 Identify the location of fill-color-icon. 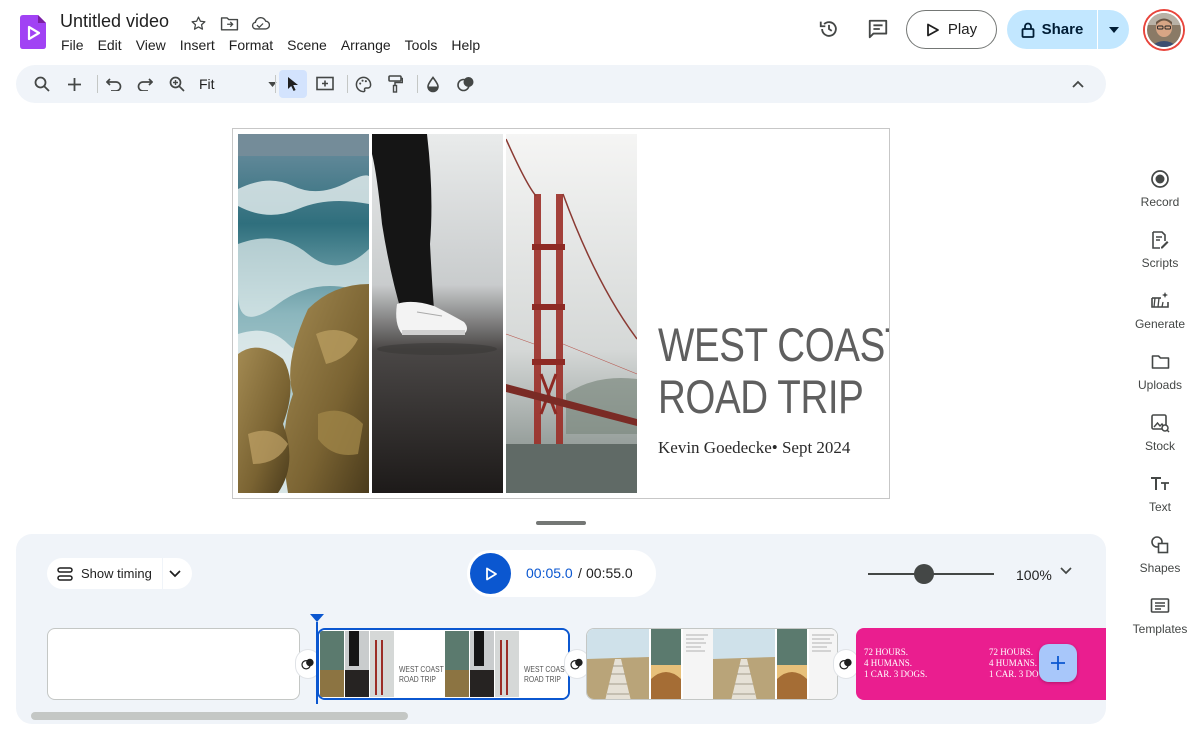
(433, 84).